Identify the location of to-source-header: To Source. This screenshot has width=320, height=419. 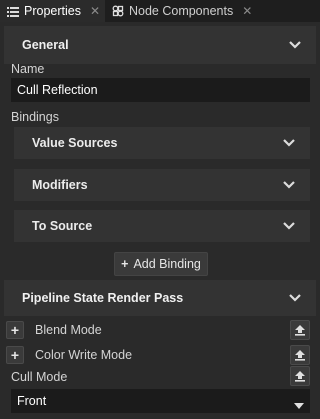
(162, 226).